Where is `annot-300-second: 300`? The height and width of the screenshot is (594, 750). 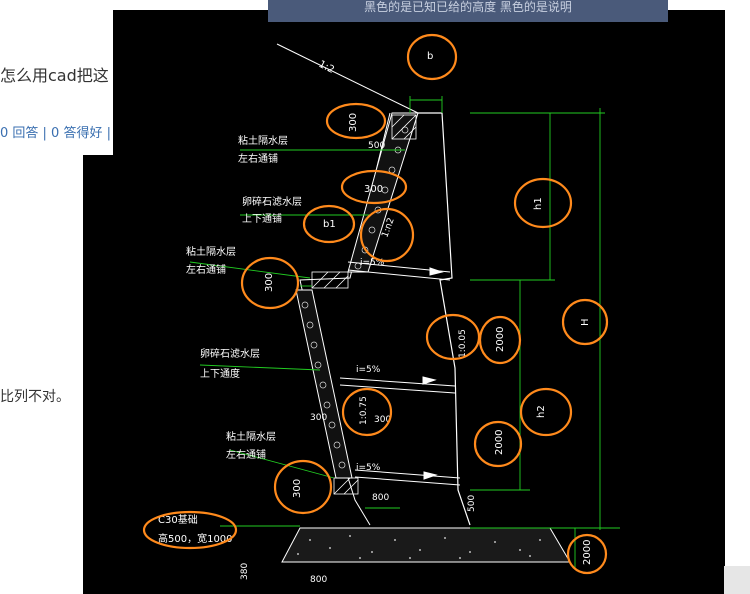
annot-300-second: 300 is located at coordinates (373, 189).